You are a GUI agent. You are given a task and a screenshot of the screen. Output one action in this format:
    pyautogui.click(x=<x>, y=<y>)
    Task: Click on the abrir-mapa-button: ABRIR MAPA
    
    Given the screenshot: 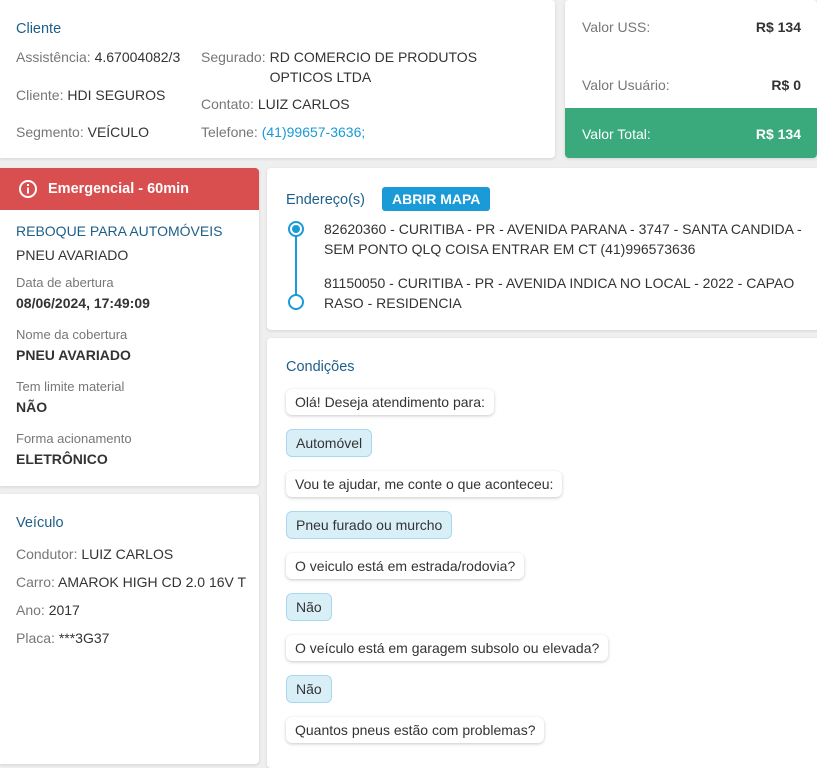 What is the action you would take?
    pyautogui.click(x=436, y=199)
    